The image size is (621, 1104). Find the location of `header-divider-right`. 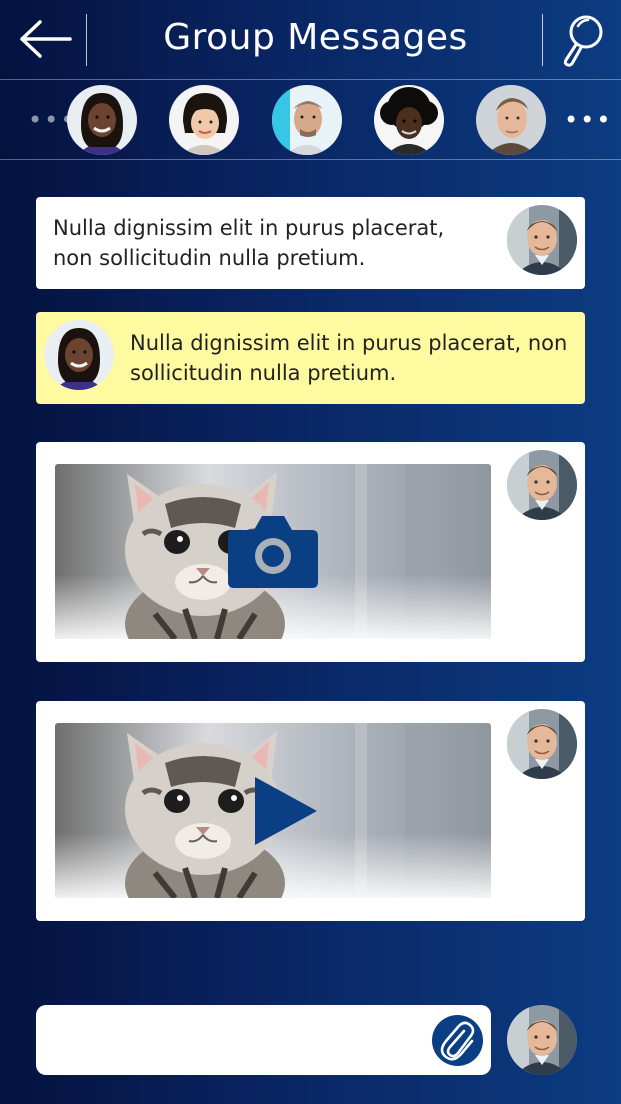

header-divider-right is located at coordinates (542, 40).